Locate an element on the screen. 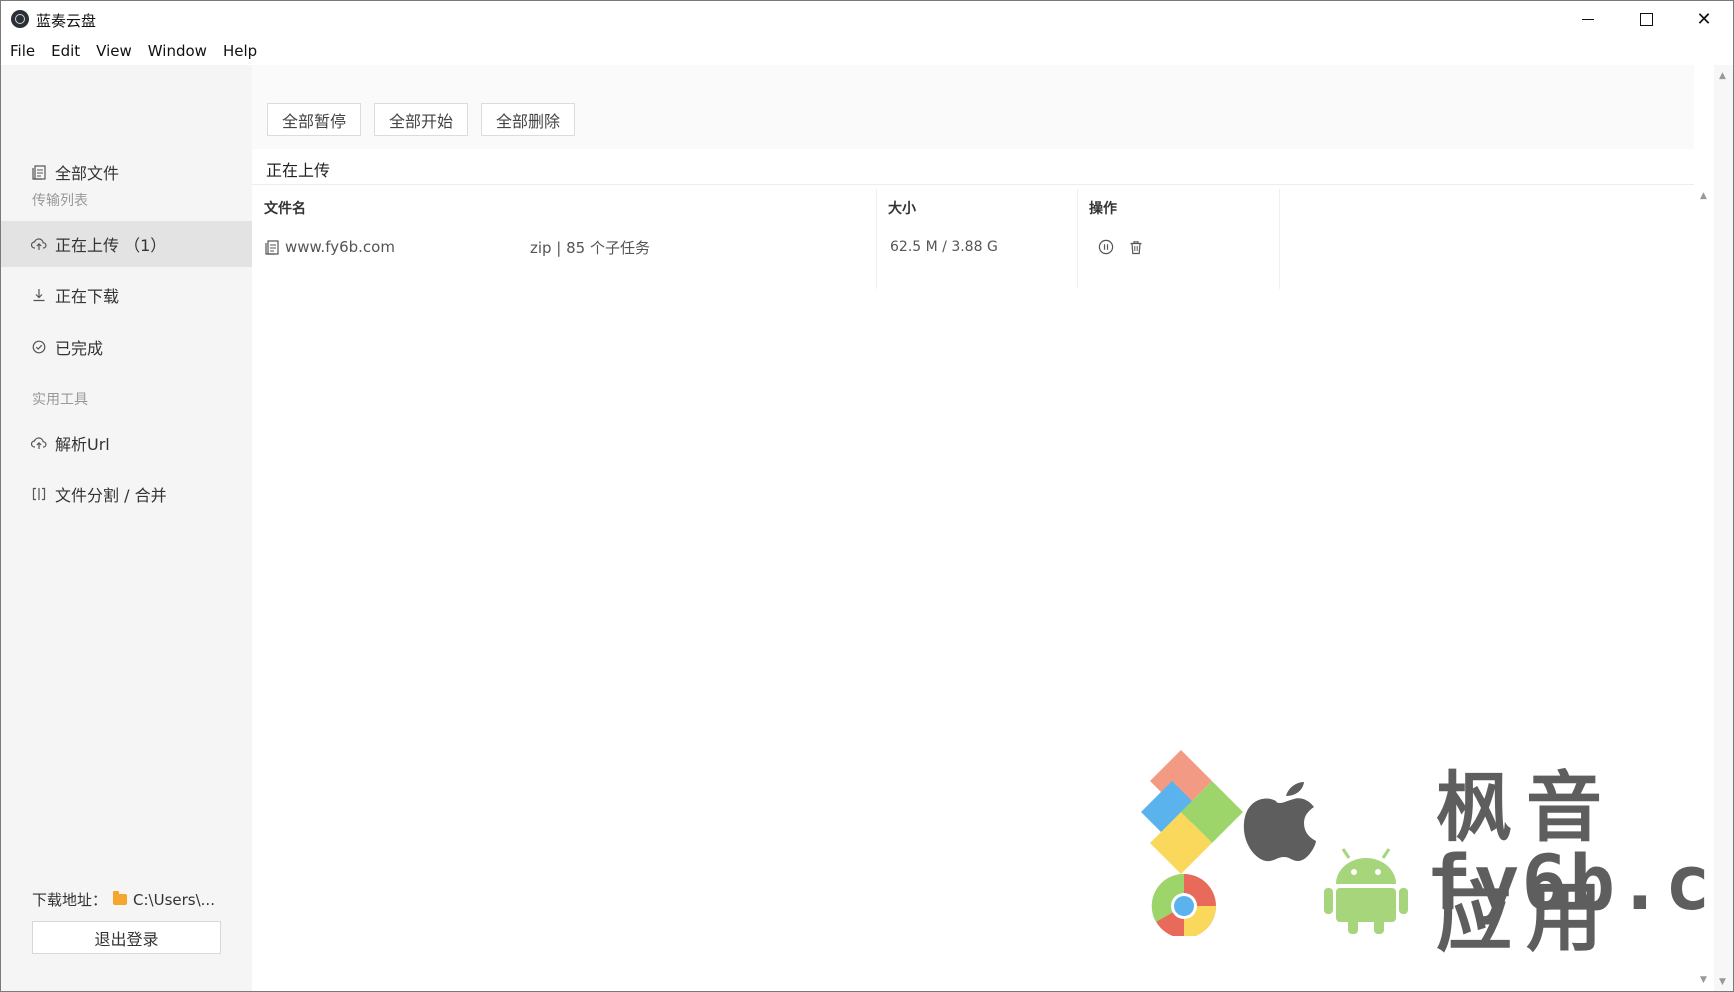 This screenshot has height=992, width=1734. minimize-button is located at coordinates (1588, 19).